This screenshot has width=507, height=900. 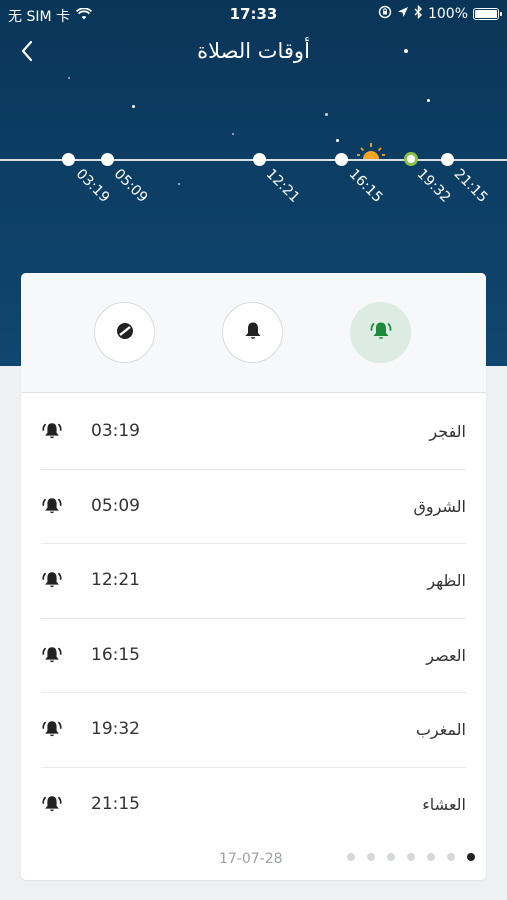 I want to click on prayer-row-dhuhr: 12:21 الظهر, so click(x=253, y=581).